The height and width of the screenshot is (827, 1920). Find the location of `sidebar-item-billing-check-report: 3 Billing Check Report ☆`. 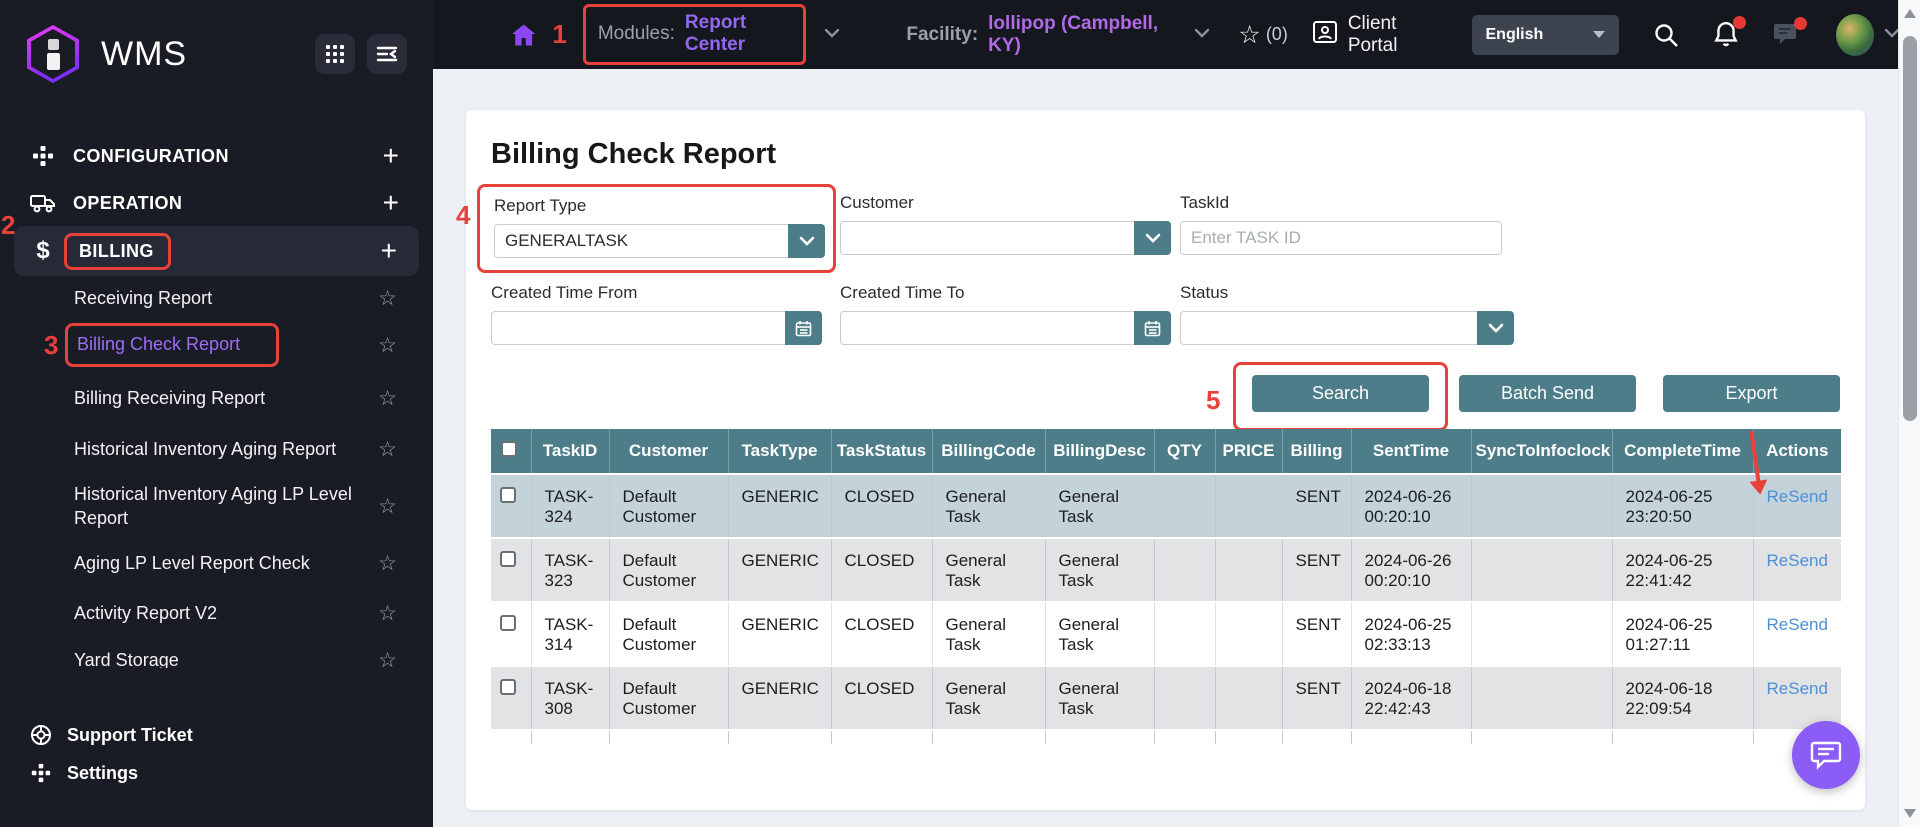

sidebar-item-billing-check-report: 3 Billing Check Report ☆ is located at coordinates (216, 345).